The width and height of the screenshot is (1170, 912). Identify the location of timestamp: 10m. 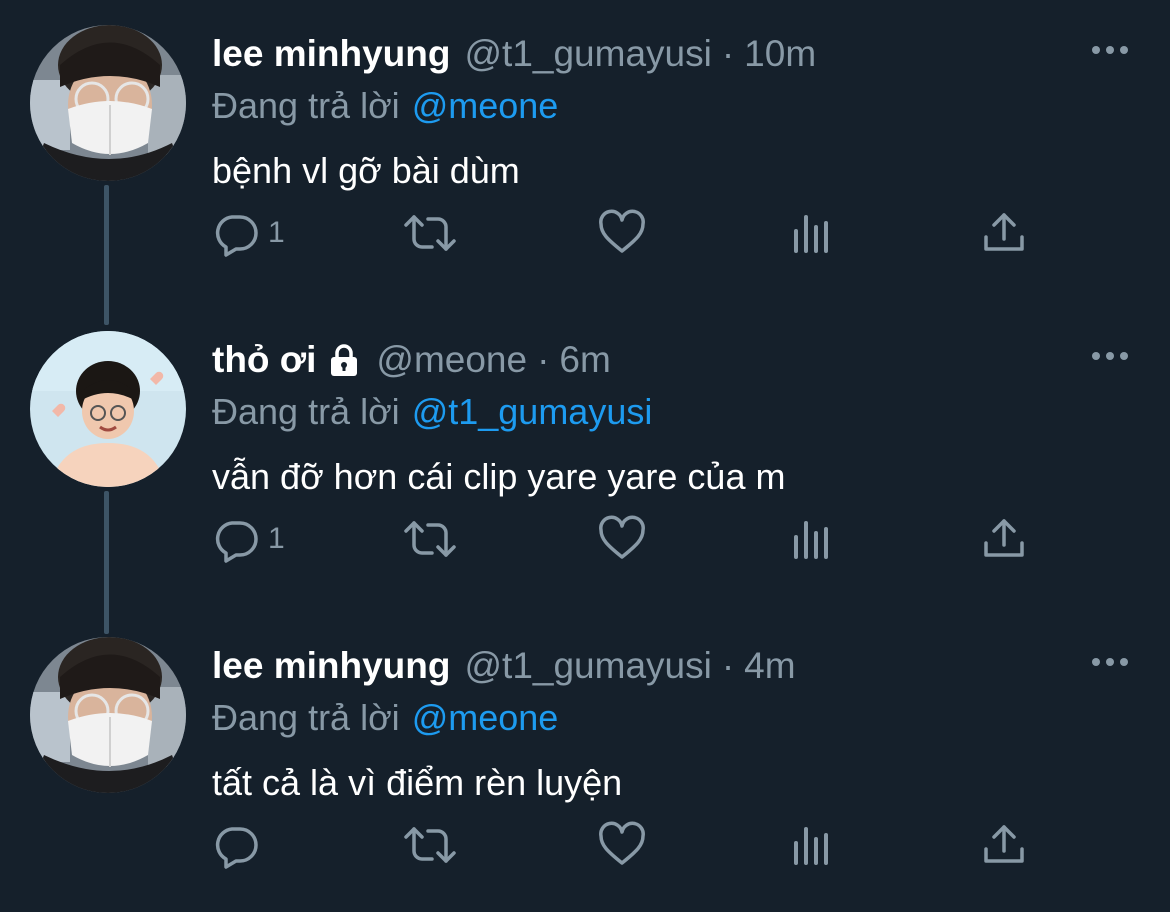
(780, 54).